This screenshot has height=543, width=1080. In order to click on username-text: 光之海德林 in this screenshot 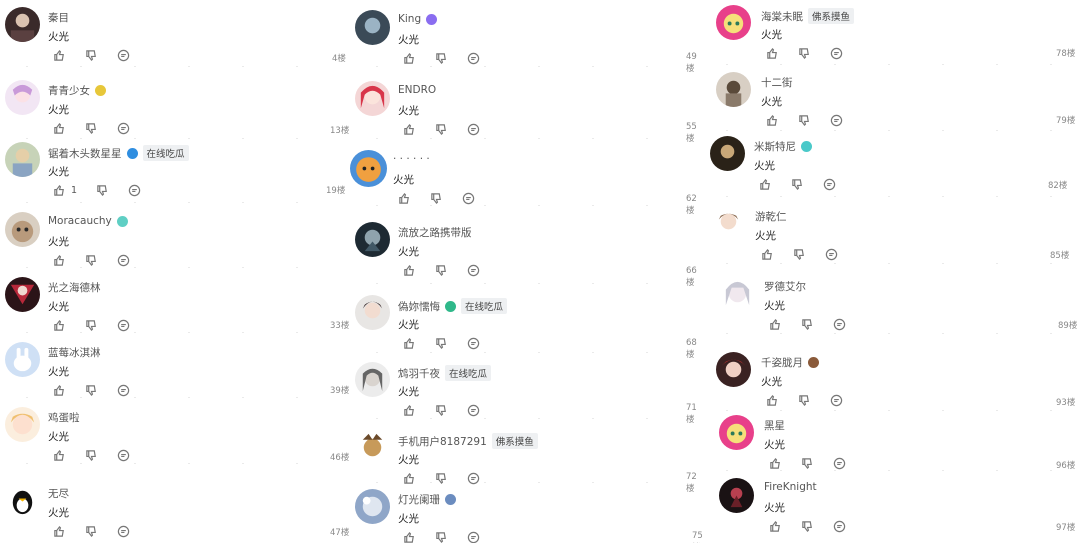, I will do `click(74, 287)`.